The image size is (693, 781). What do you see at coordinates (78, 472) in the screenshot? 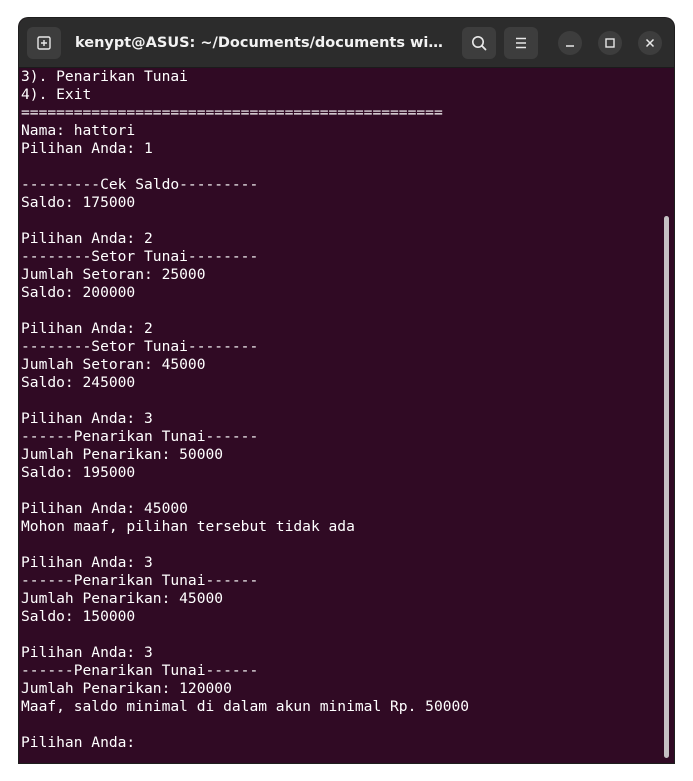
I see `terminal-line: Saldo: 195000` at bounding box center [78, 472].